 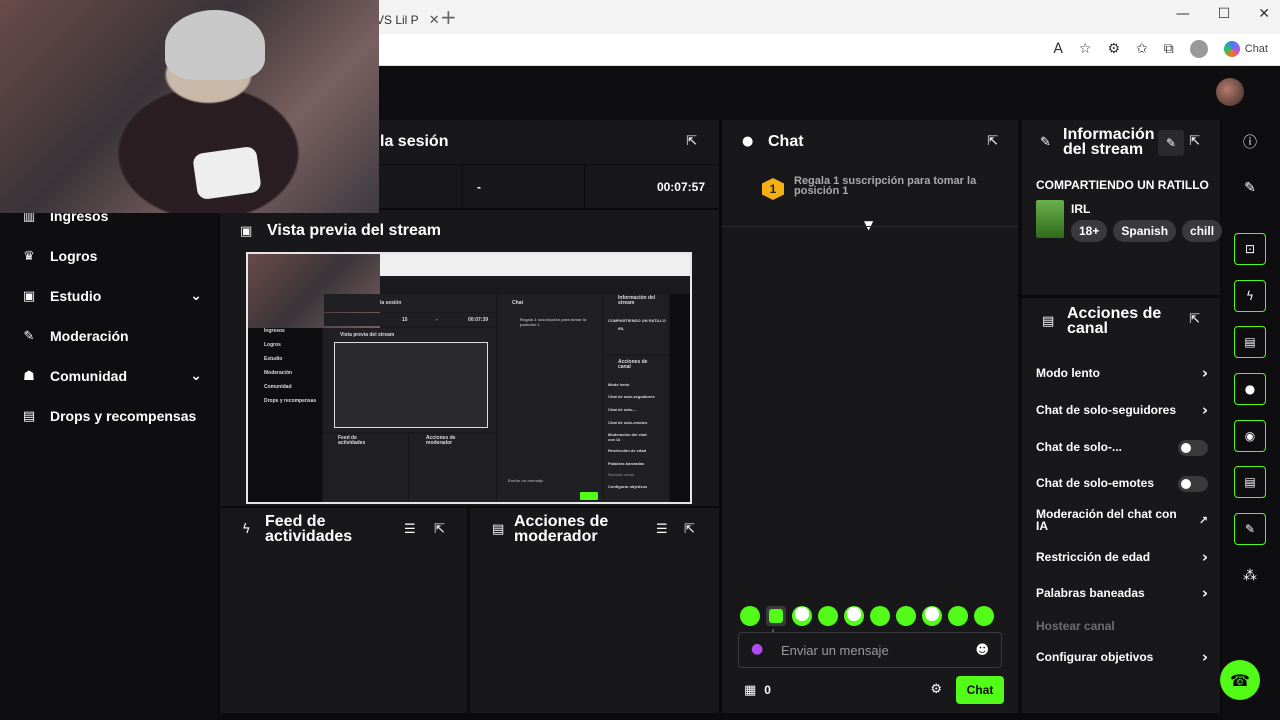 I want to click on favorites-icon: ✩, so click(x=1142, y=49).